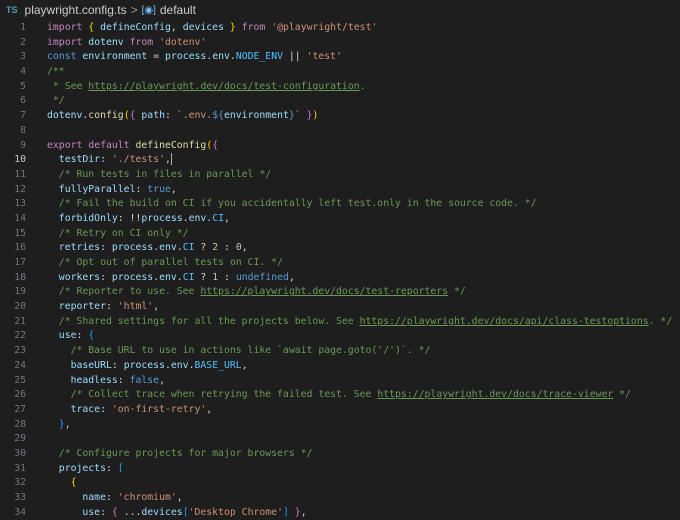  What do you see at coordinates (134, 10) in the screenshot?
I see `chevron-right-icon: >` at bounding box center [134, 10].